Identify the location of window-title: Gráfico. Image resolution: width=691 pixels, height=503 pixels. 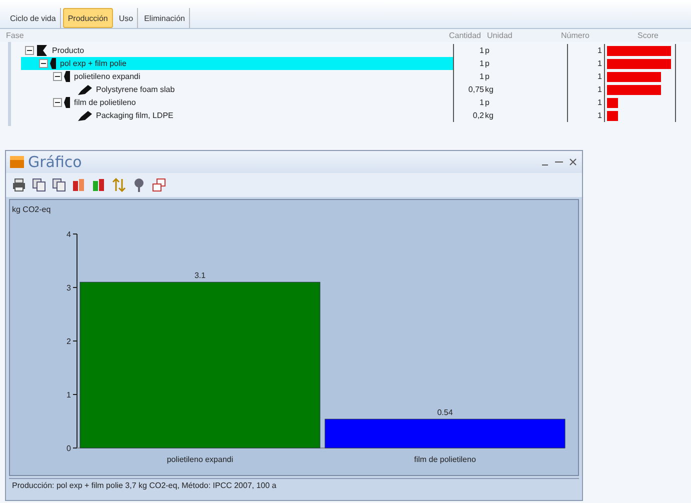
(55, 162).